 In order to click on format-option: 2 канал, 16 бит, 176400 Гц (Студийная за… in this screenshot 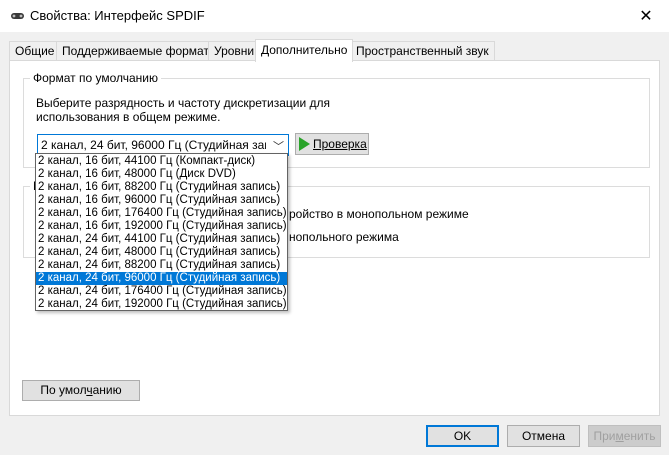, I will do `click(161, 213)`.